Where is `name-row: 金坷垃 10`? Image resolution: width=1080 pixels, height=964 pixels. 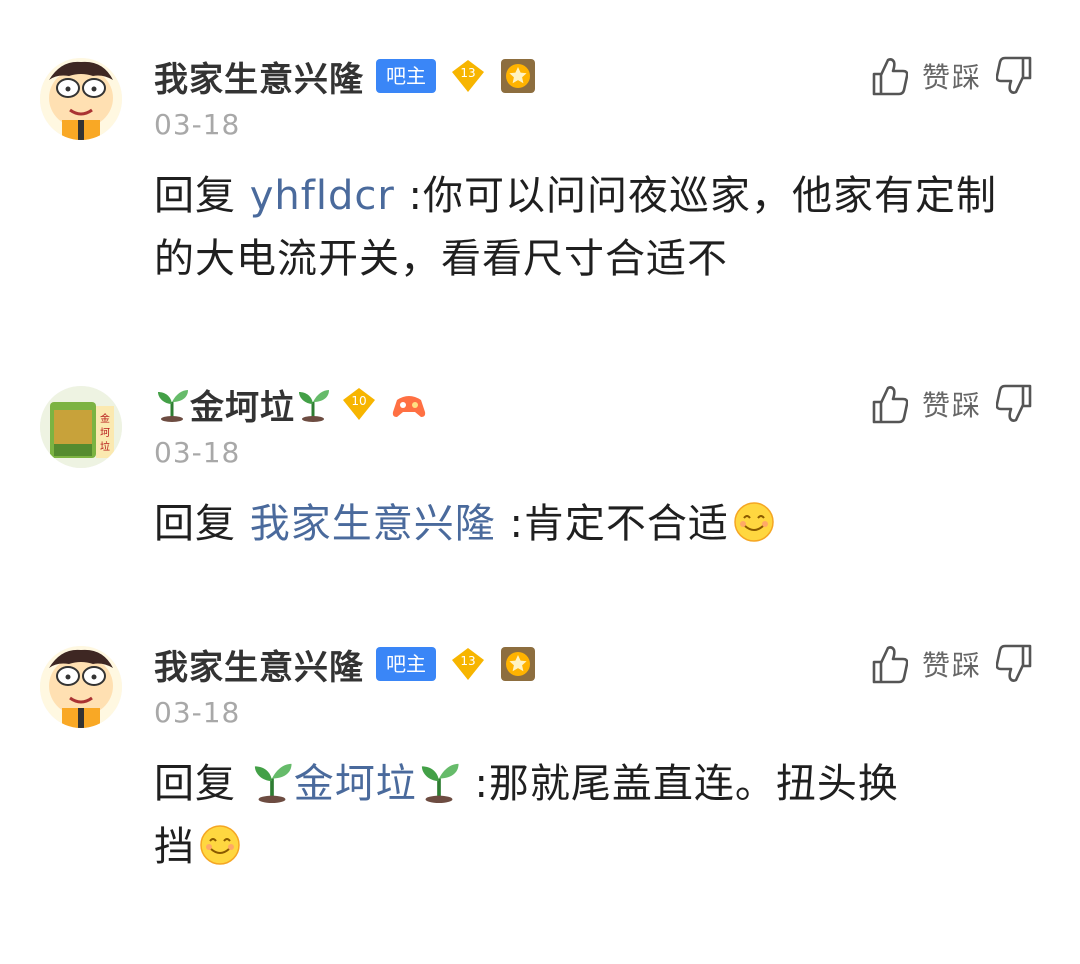
name-row: 金坷垃 10 is located at coordinates (290, 404).